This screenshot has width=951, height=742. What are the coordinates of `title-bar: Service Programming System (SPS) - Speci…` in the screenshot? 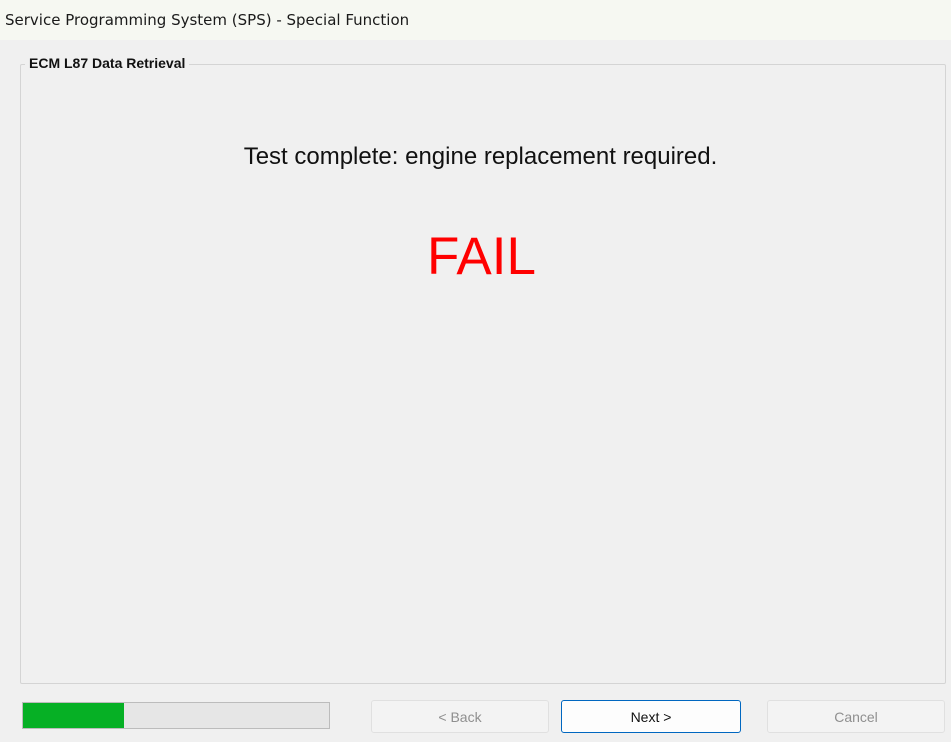 It's located at (475, 20).